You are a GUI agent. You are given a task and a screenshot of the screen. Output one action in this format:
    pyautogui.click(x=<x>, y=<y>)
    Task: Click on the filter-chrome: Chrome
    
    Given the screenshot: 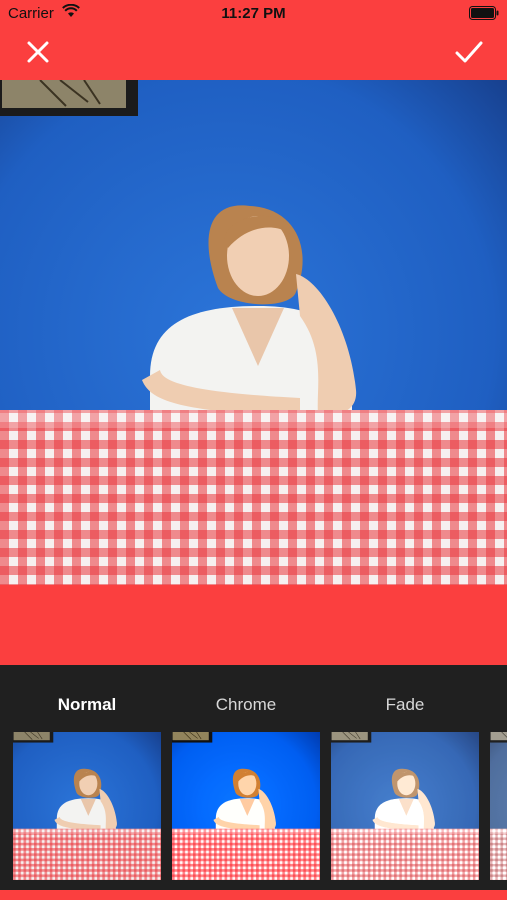 What is the action you would take?
    pyautogui.click(x=246, y=777)
    